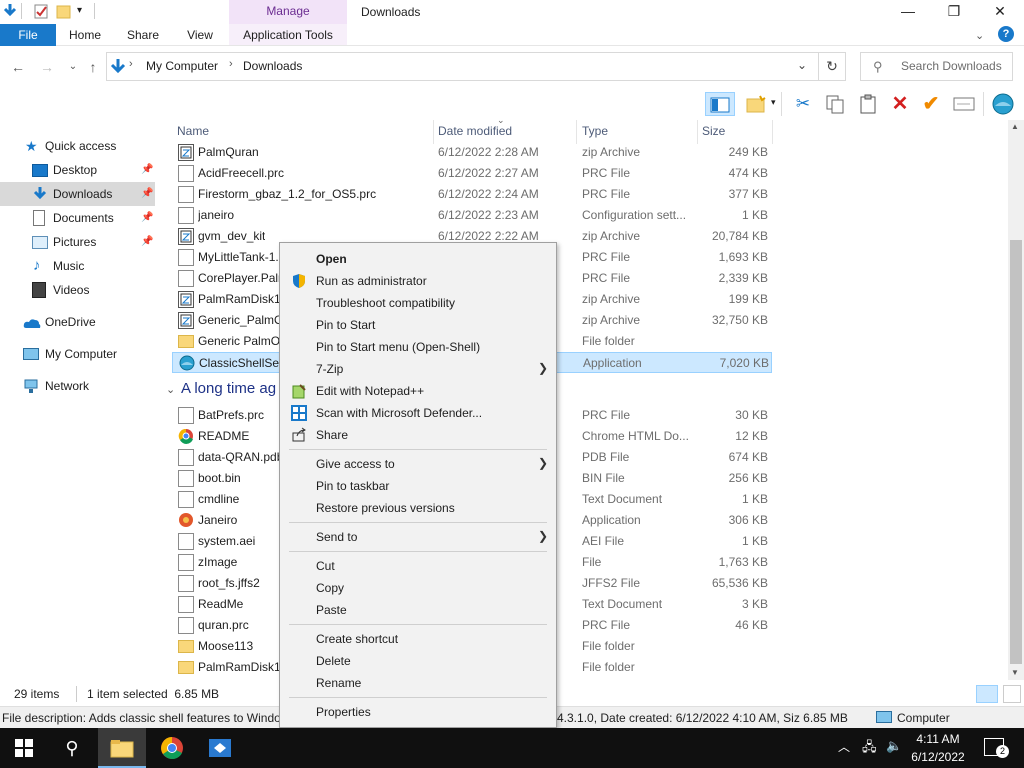 The height and width of the screenshot is (768, 1024). I want to click on tab-application-tools-label: Application Tools, so click(288, 35).